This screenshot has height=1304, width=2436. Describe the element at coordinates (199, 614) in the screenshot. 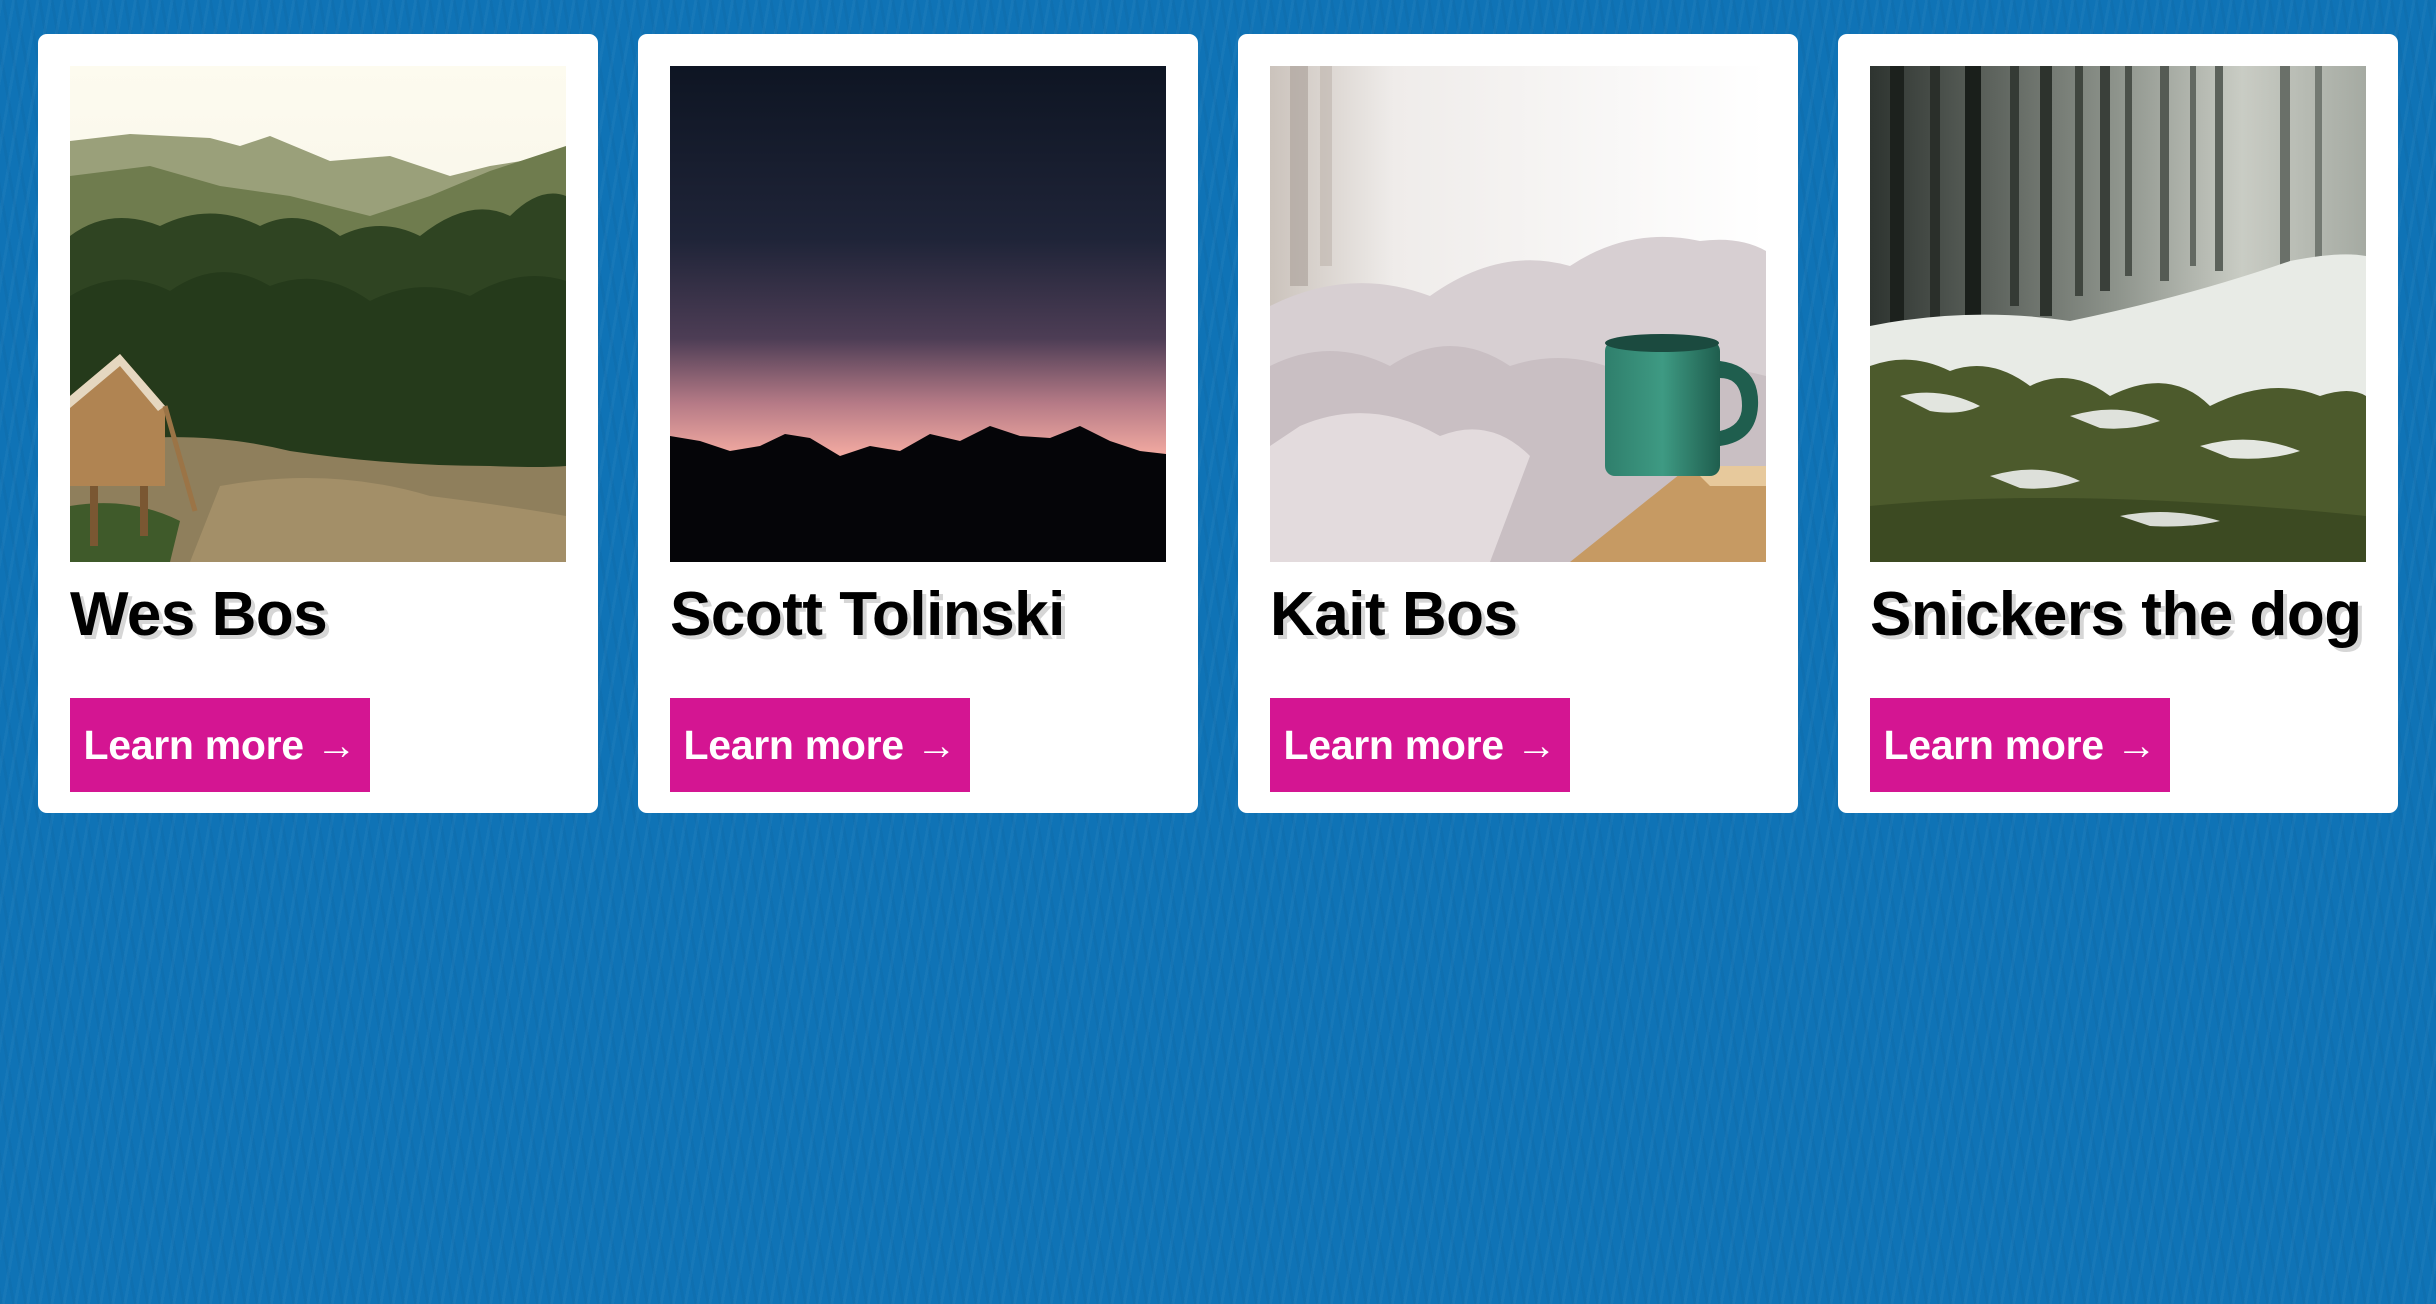

I see `card-name: Wes Bos` at that location.